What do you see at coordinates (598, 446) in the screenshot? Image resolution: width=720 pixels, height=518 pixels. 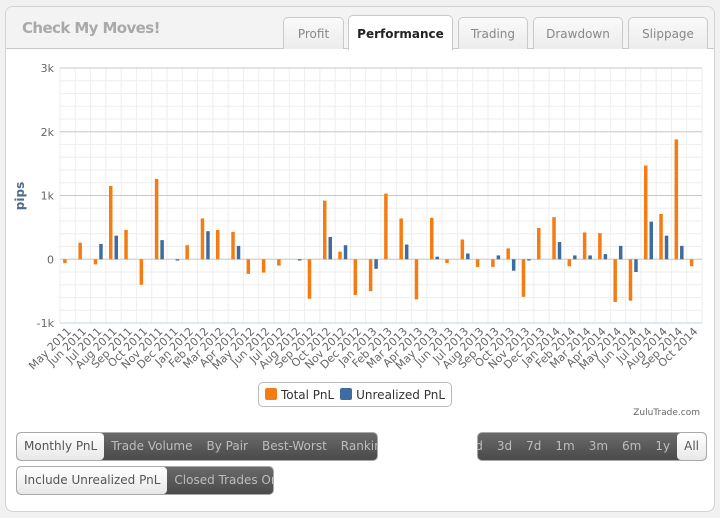 I see `range-3m-button: 3m` at bounding box center [598, 446].